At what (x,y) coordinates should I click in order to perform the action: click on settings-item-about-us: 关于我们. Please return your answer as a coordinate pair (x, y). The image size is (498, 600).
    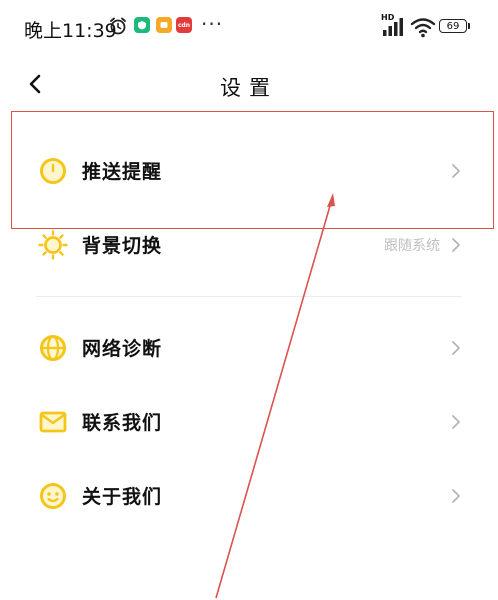
    Looking at the image, I should click on (249, 496).